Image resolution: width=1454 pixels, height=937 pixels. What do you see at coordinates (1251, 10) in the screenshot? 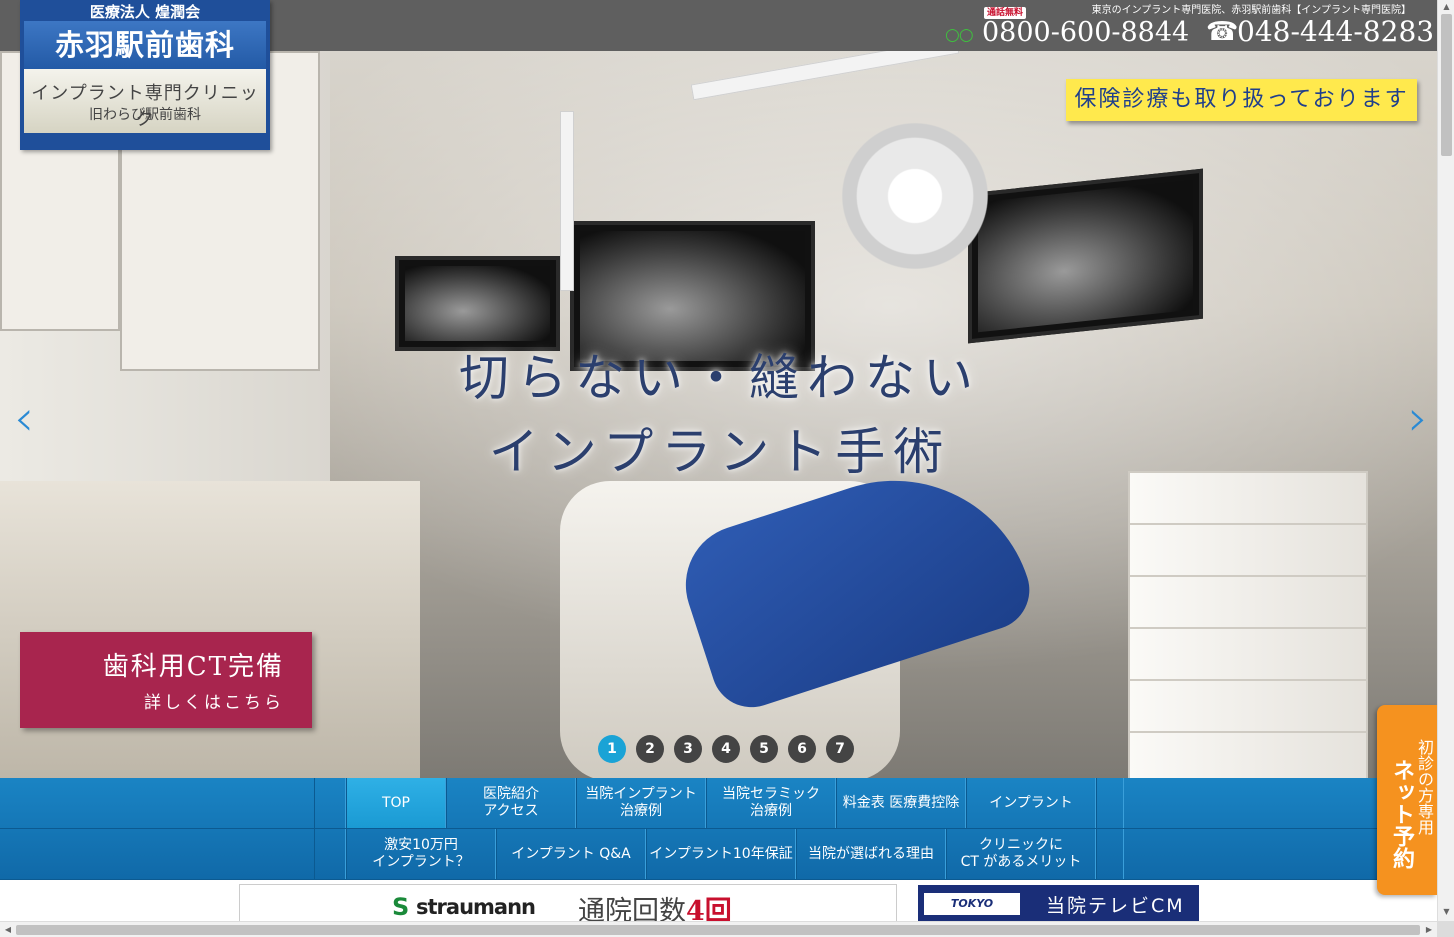
I see `site-tagline: 東京のインプラント専門医院、赤羽駅前歯科【インプラント専門医院】` at bounding box center [1251, 10].